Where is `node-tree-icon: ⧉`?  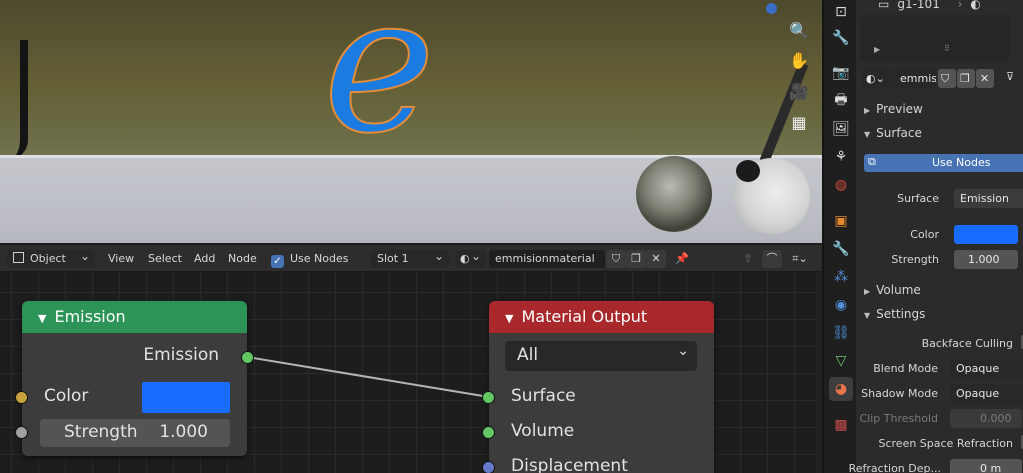 node-tree-icon: ⧉ is located at coordinates (872, 161).